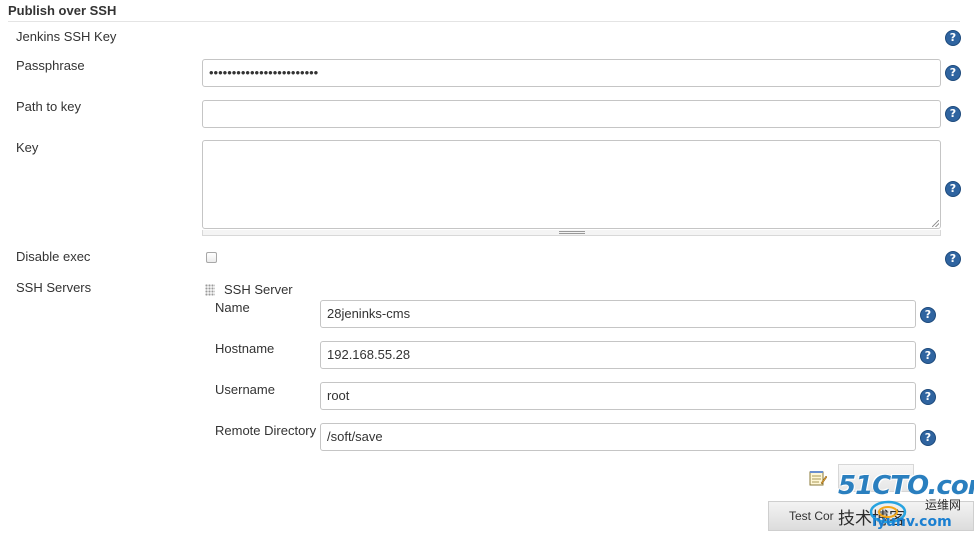 The height and width of the screenshot is (539, 974). I want to click on watermark-tagline-secondary: 运维网, so click(943, 505).